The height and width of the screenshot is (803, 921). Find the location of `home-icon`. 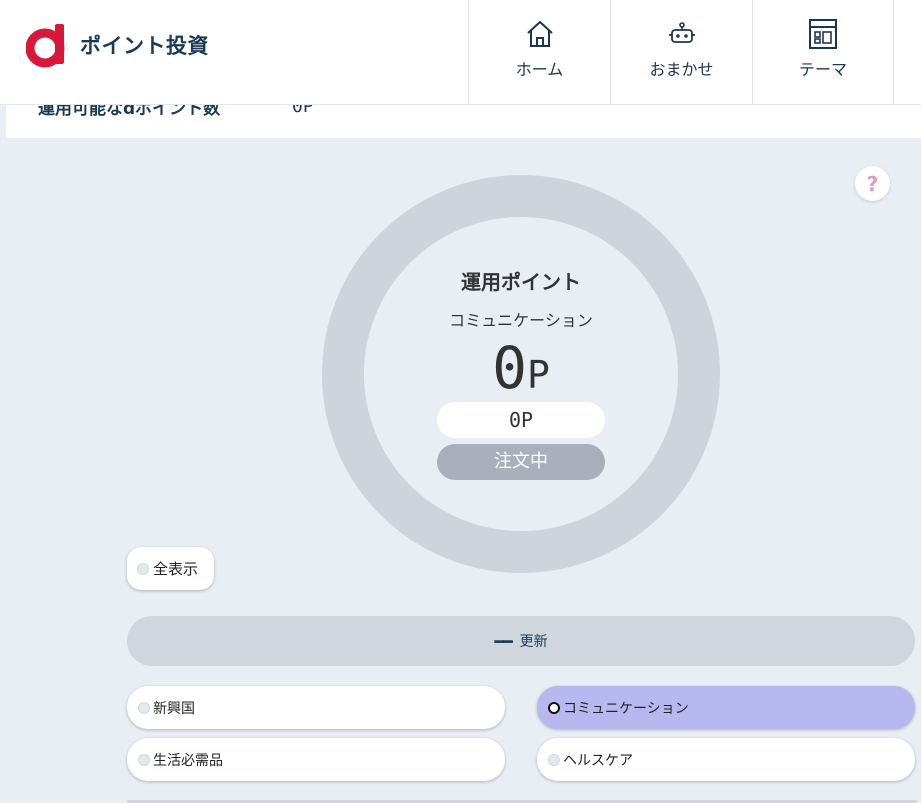

home-icon is located at coordinates (539, 34).